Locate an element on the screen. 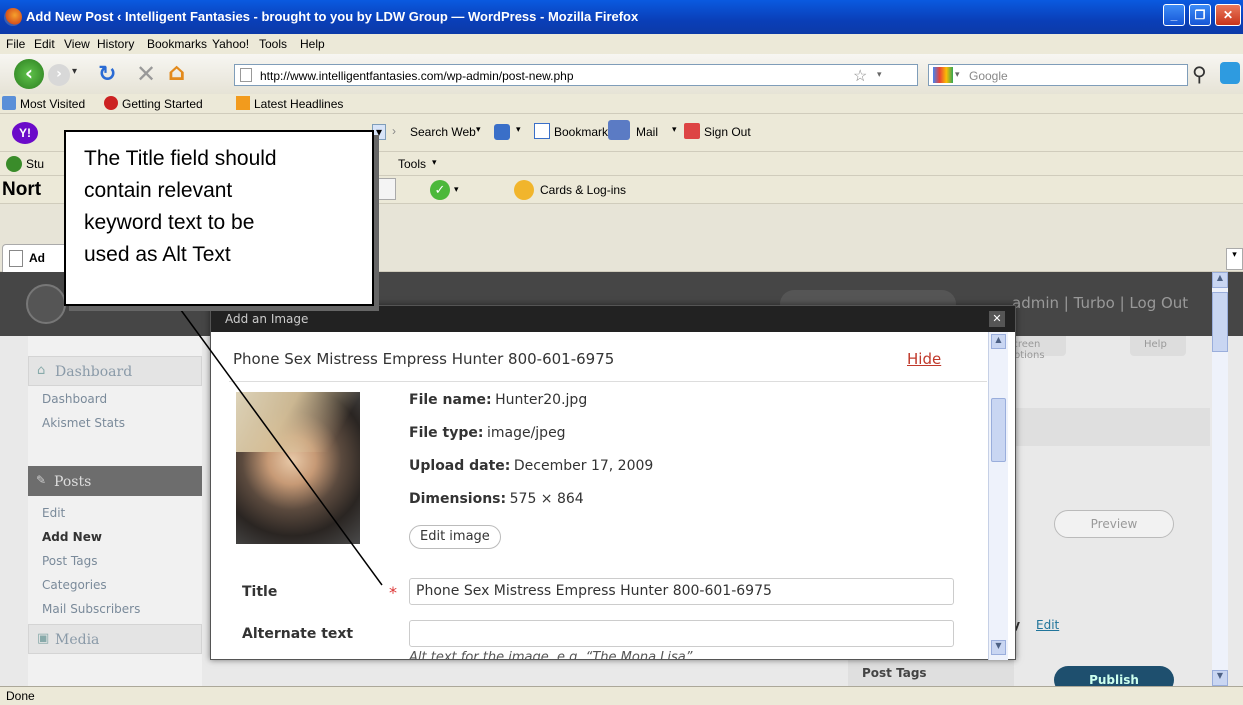  callout-line-4: used as Alt Text is located at coordinates (157, 254).